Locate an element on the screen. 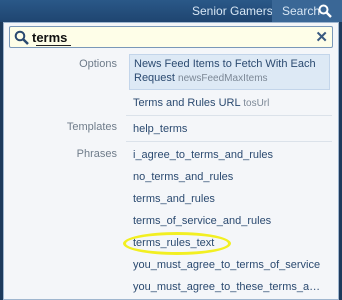 The width and height of the screenshot is (342, 300). result-template: help_terms is located at coordinates (229, 129).